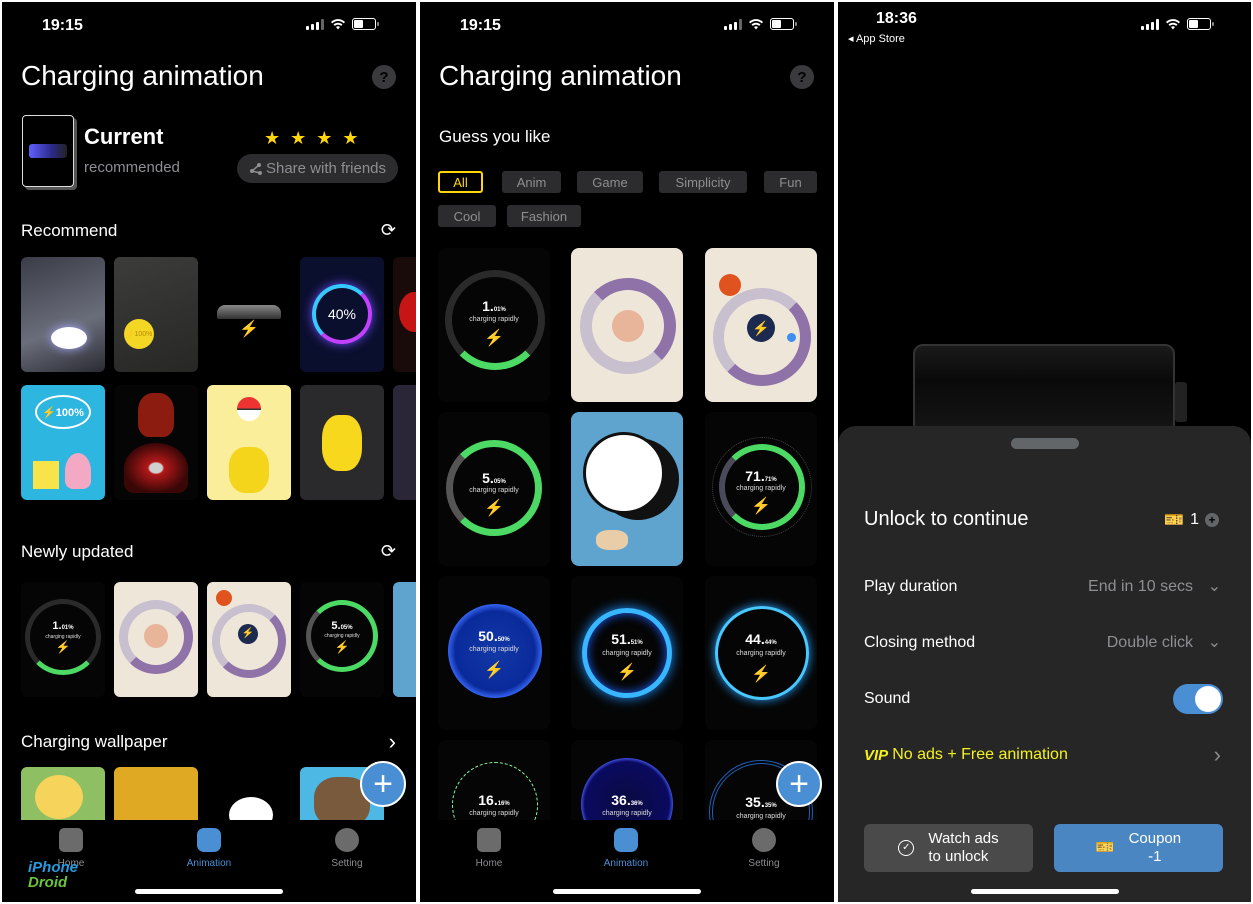 This screenshot has height=904, width=1253. What do you see at coordinates (460, 182) in the screenshot?
I see `chip-all: All` at bounding box center [460, 182].